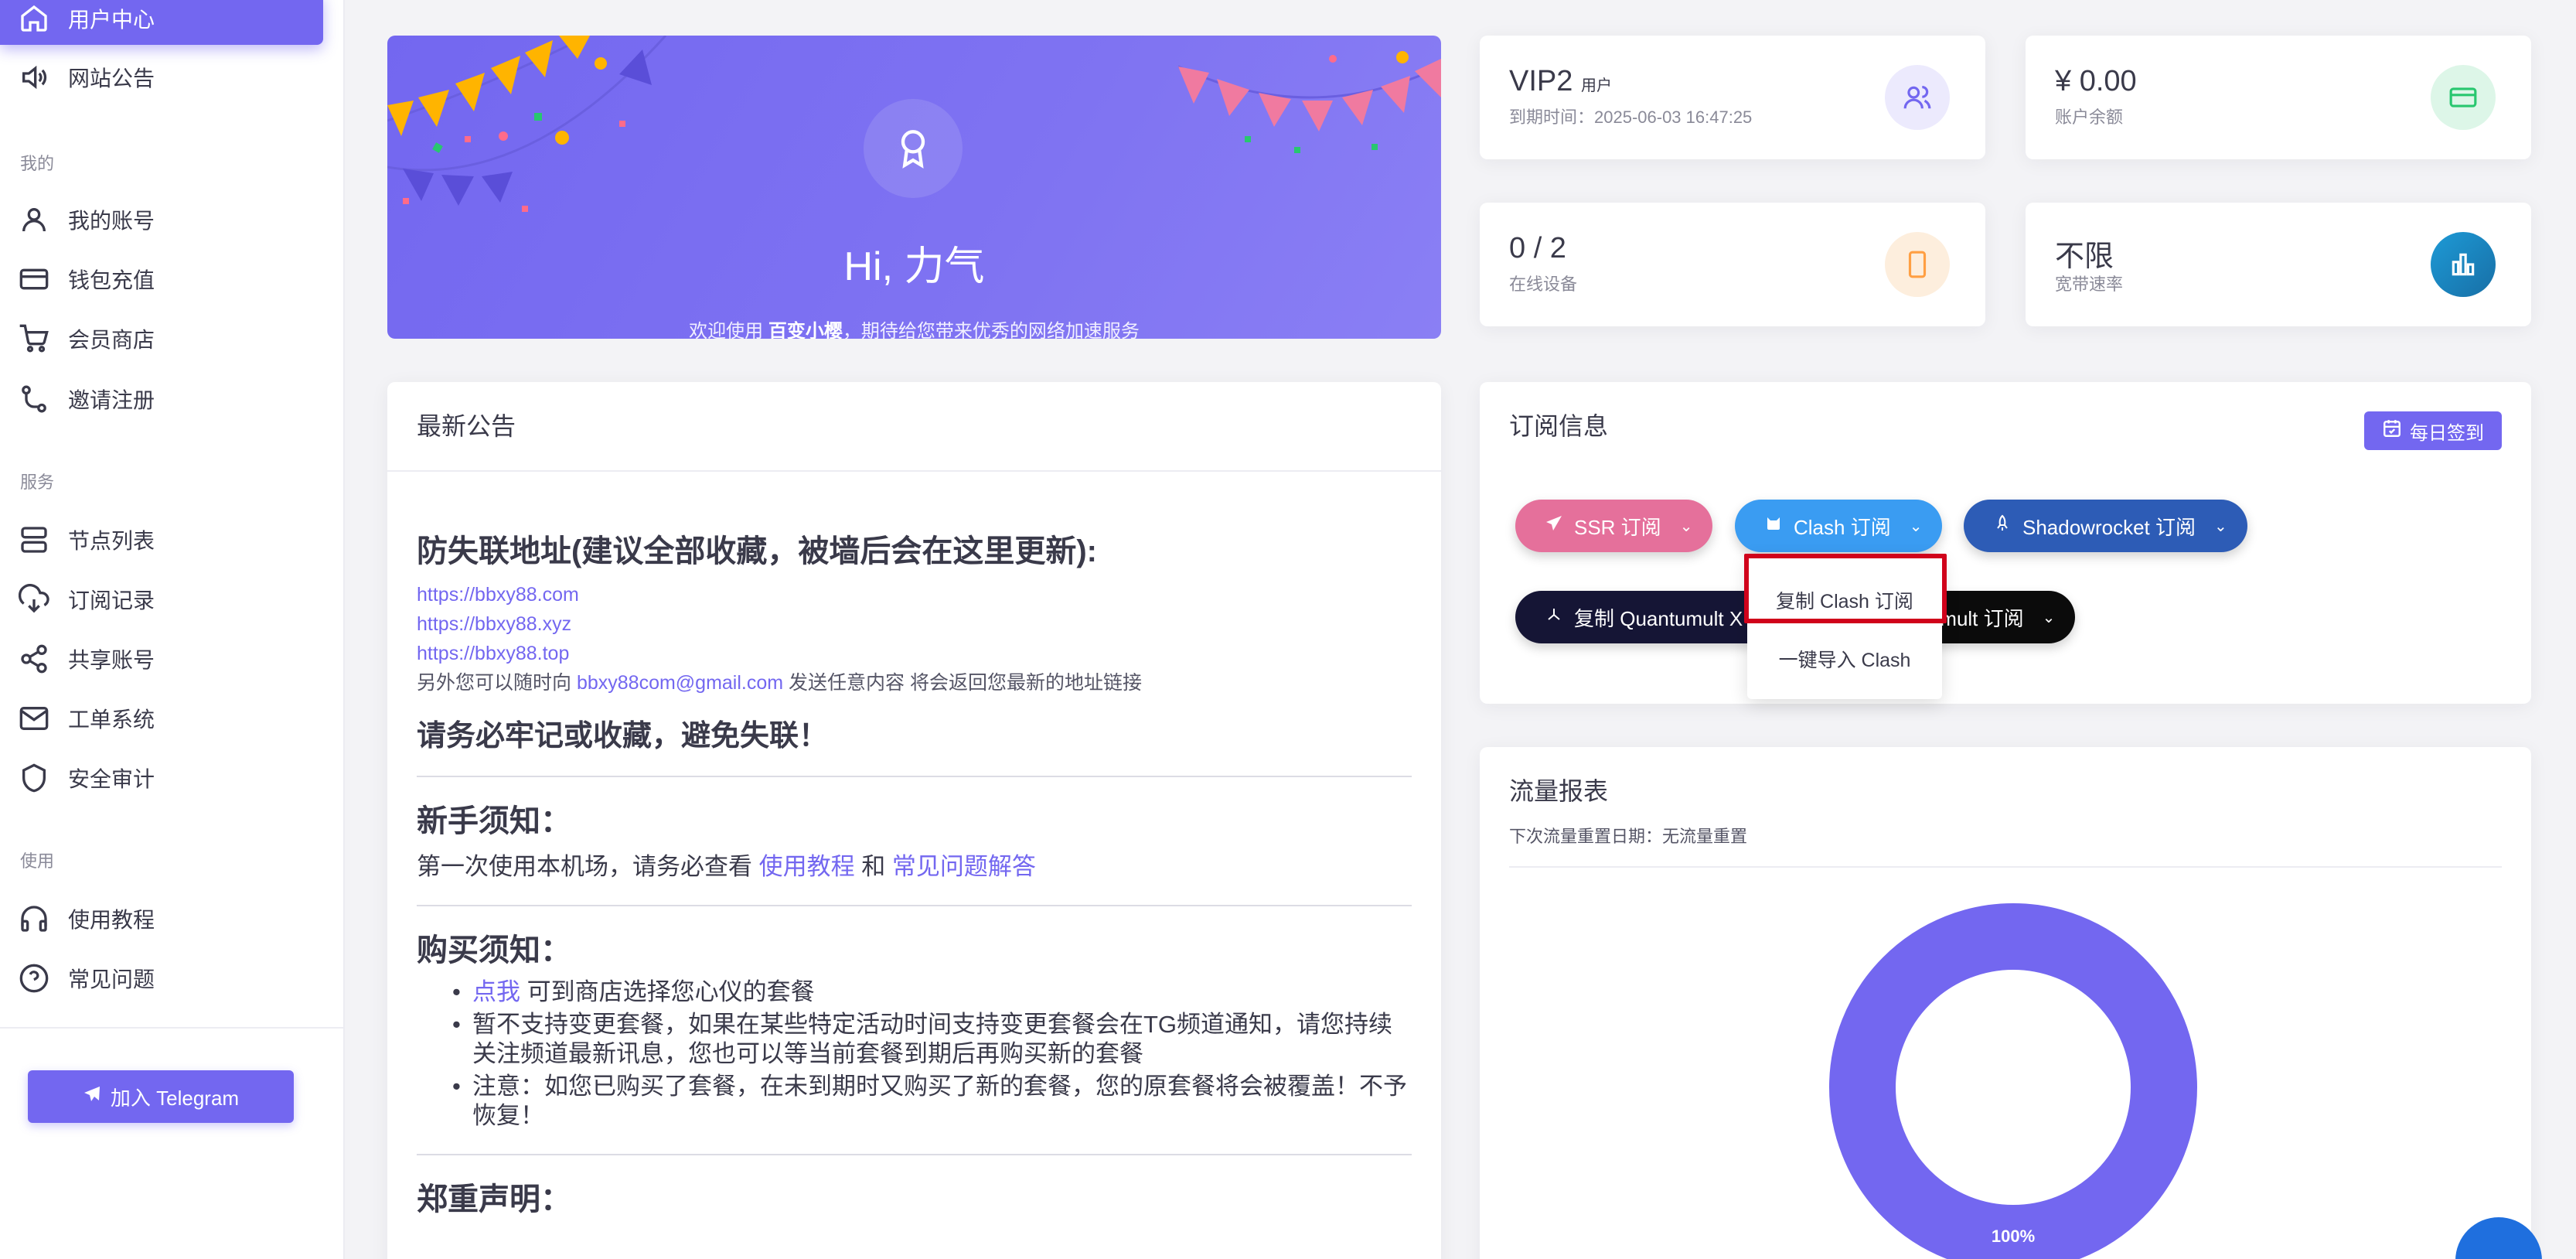 This screenshot has height=1259, width=2576. What do you see at coordinates (1917, 98) in the screenshot?
I see `users-icon` at bounding box center [1917, 98].